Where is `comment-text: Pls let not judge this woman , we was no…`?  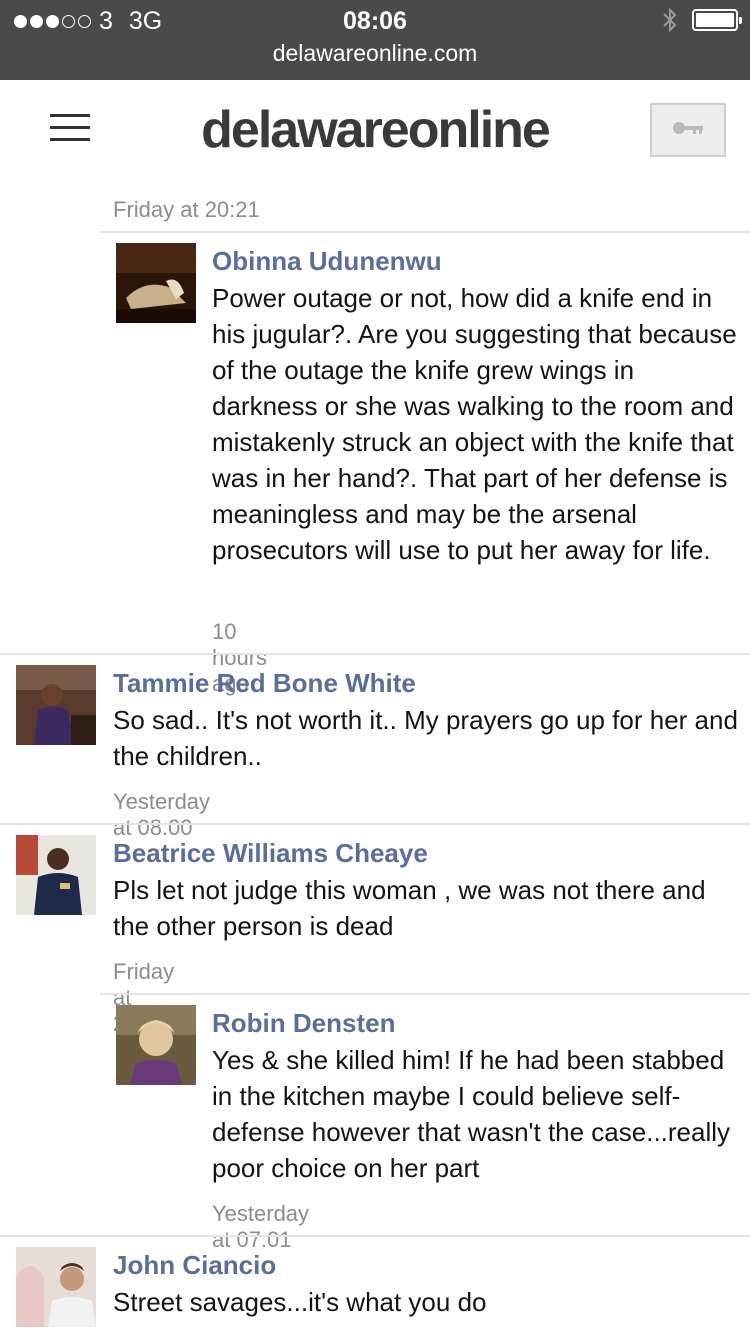
comment-text: Pls let not judge this woman , we was no… is located at coordinates (409, 908).